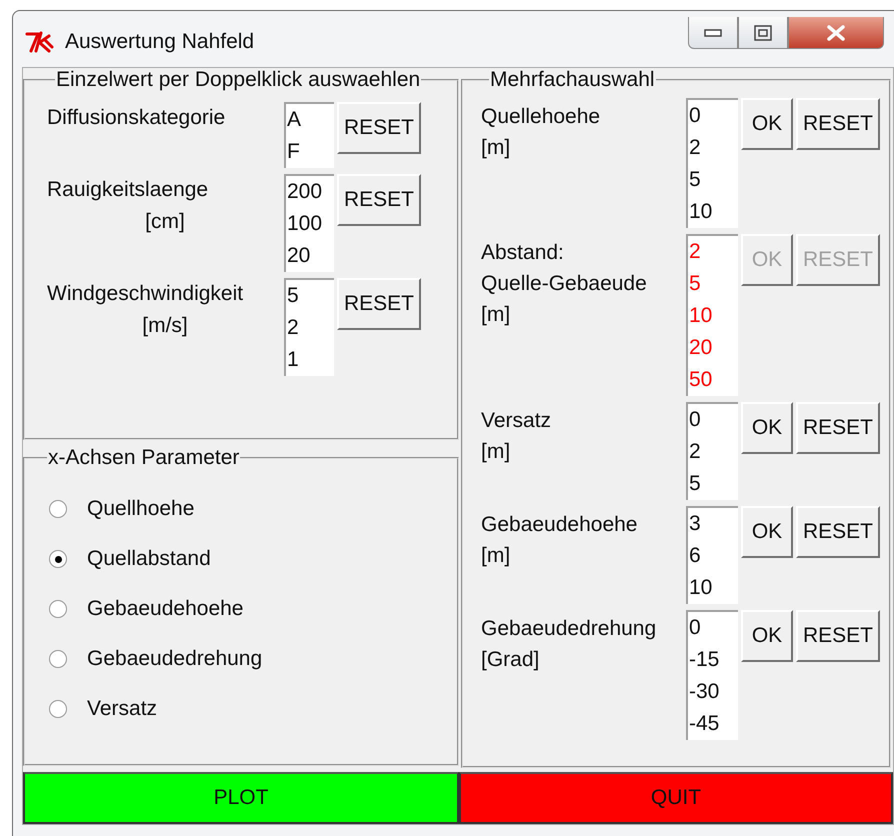 The width and height of the screenshot is (894, 836). Describe the element at coordinates (149, 559) in the screenshot. I see `radio-label: Quellabstand` at that location.